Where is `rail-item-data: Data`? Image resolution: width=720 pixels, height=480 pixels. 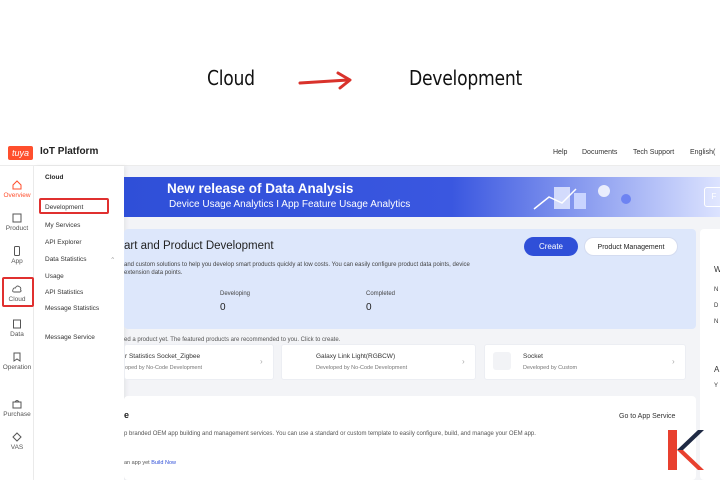 rail-item-data: Data is located at coordinates (17, 328).